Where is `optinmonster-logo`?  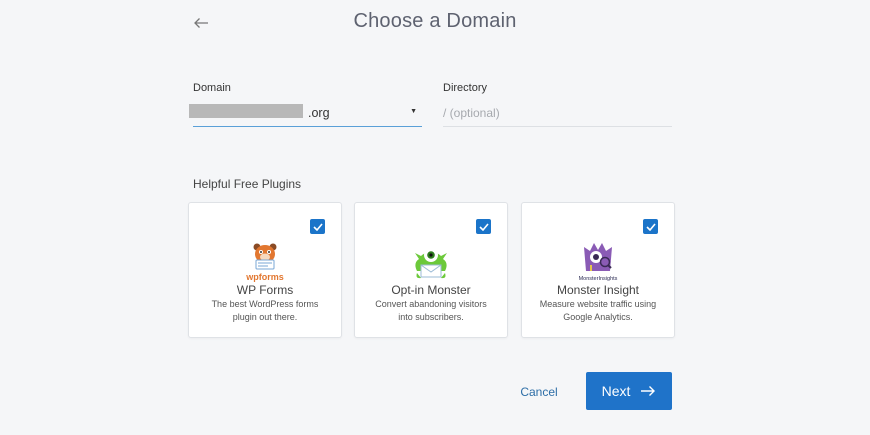
optinmonster-logo is located at coordinates (431, 261).